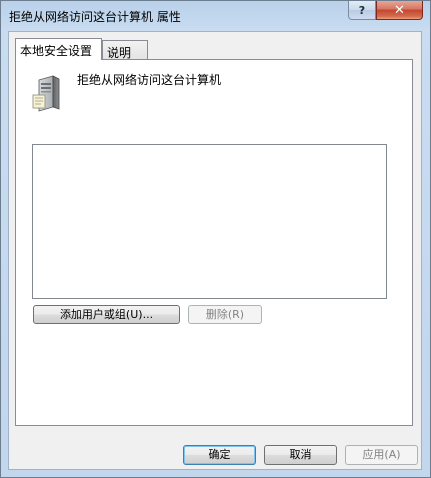  Describe the element at coordinates (46, 93) in the screenshot. I see `computer-tower-icon` at that location.